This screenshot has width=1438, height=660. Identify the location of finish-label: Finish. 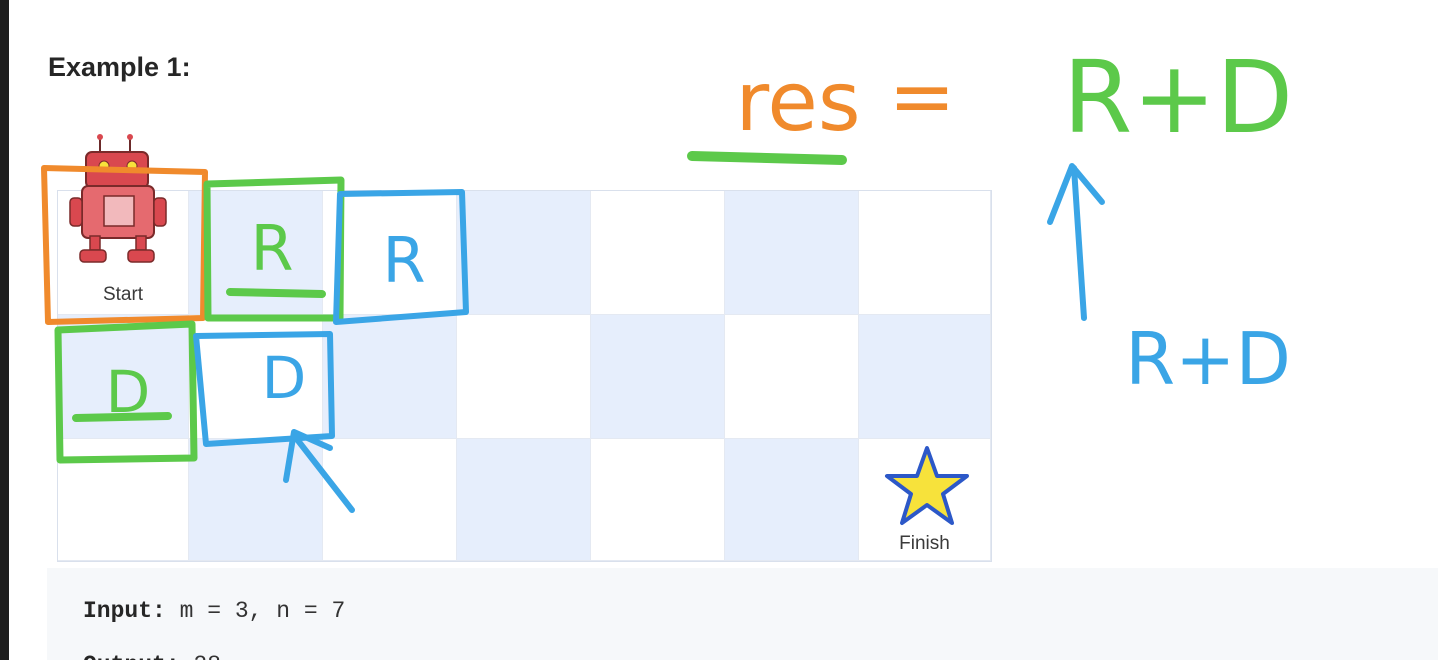
(924, 543).